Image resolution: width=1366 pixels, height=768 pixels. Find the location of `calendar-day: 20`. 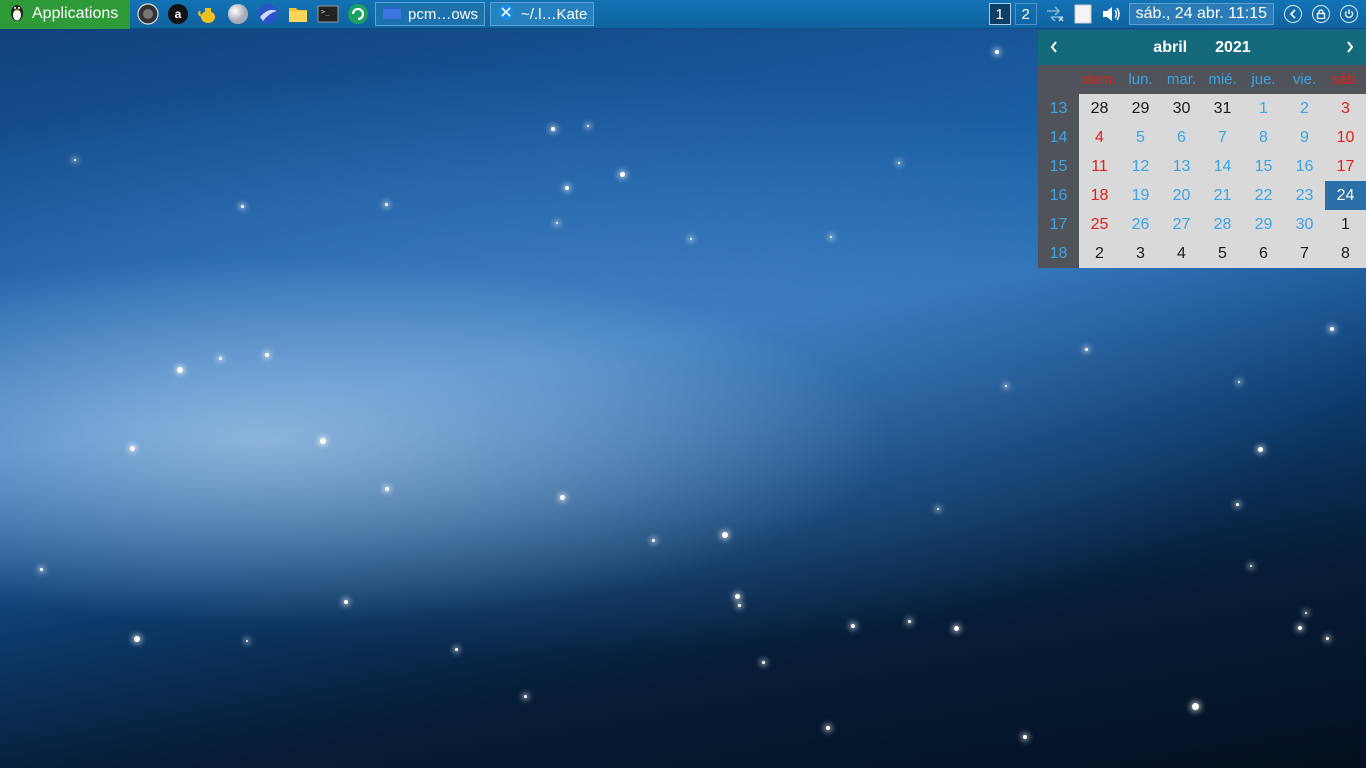

calendar-day: 20 is located at coordinates (1181, 195).